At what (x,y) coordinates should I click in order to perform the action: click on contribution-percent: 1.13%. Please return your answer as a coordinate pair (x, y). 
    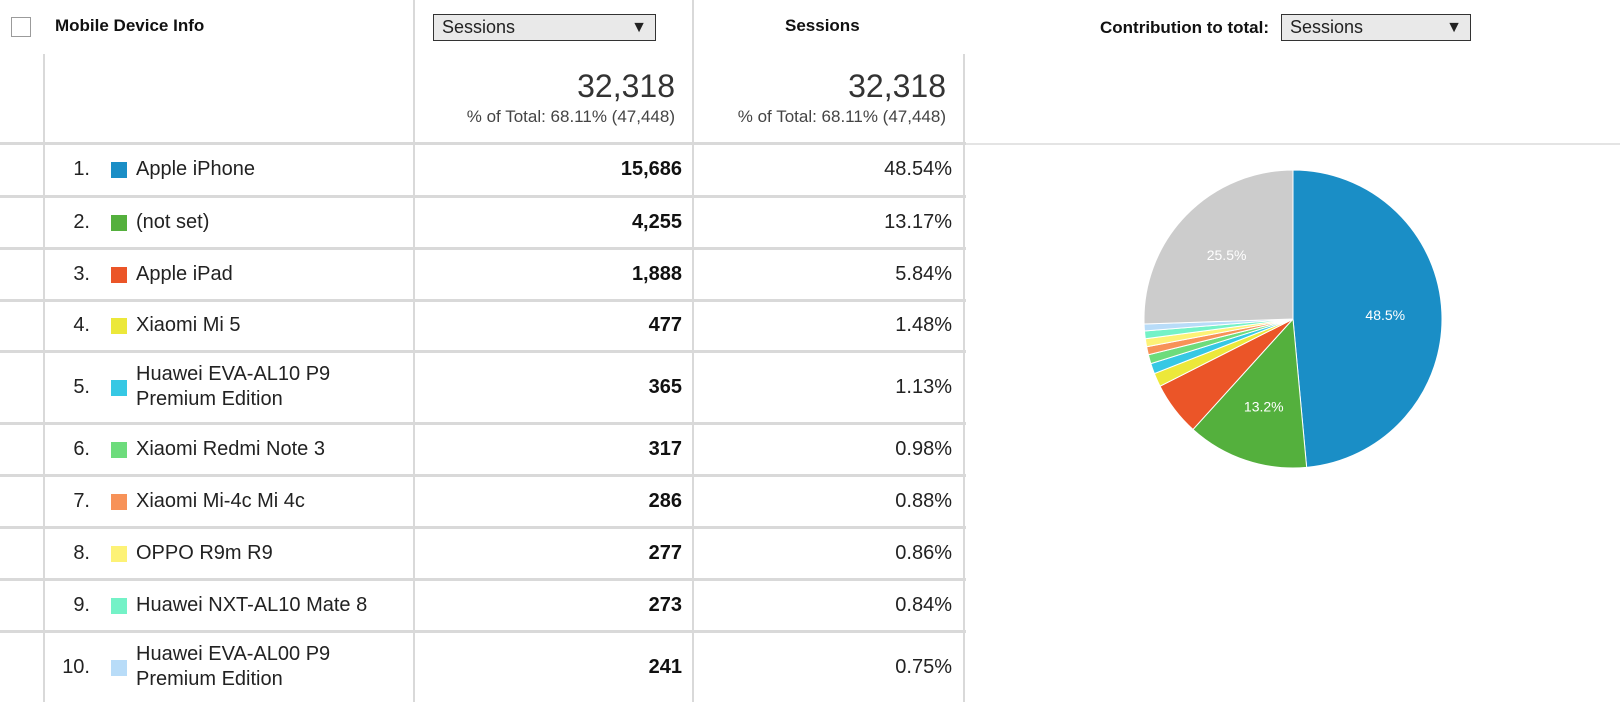
    Looking at the image, I should click on (923, 387).